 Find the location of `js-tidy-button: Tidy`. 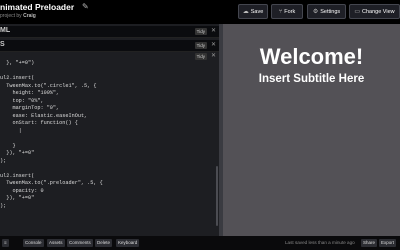

js-tidy-button: Tidy is located at coordinates (200, 56).